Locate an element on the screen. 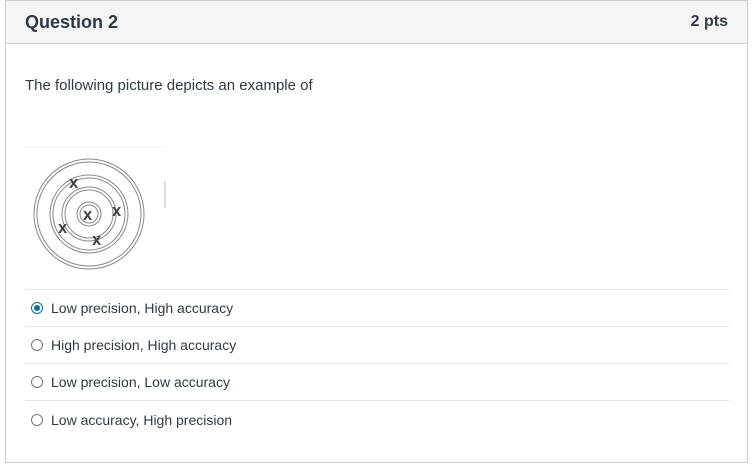 The width and height of the screenshot is (755, 466). answer-label: Low accuracy, High precision is located at coordinates (142, 419).